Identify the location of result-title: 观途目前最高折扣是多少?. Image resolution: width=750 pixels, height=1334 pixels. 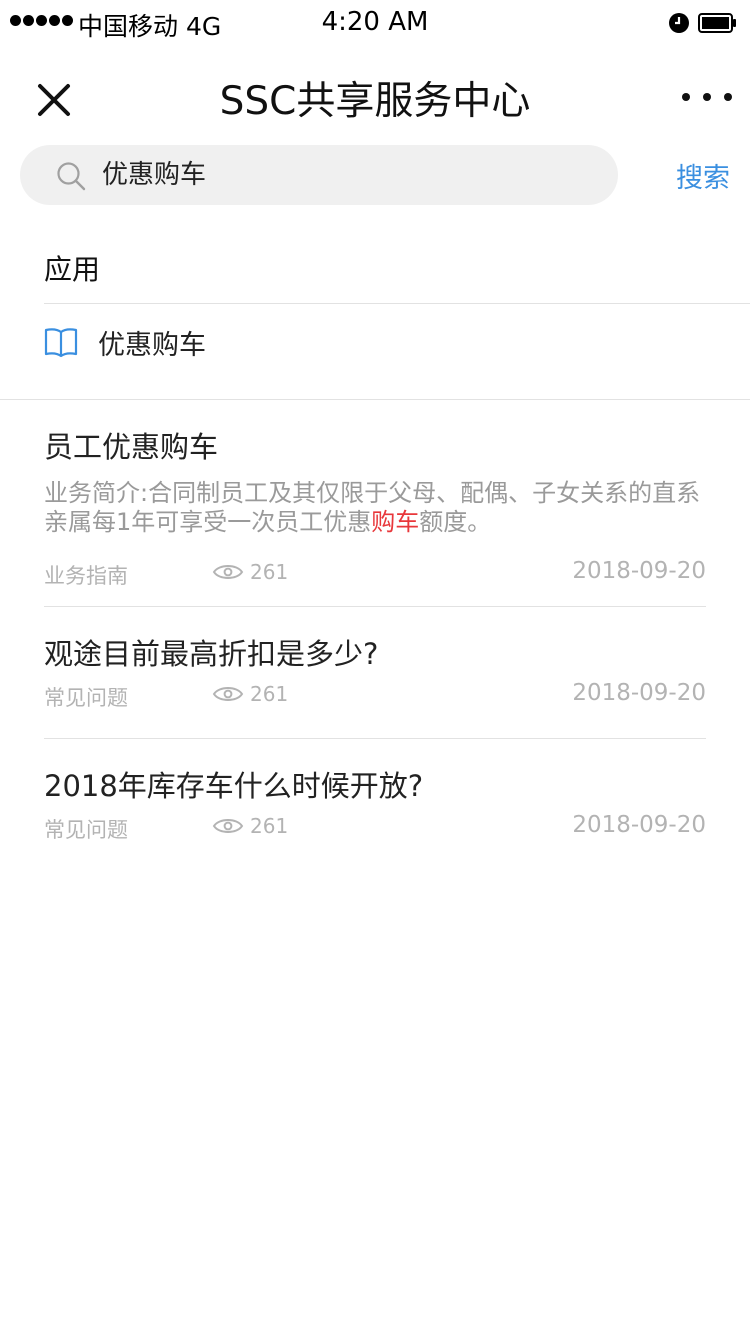
(211, 654).